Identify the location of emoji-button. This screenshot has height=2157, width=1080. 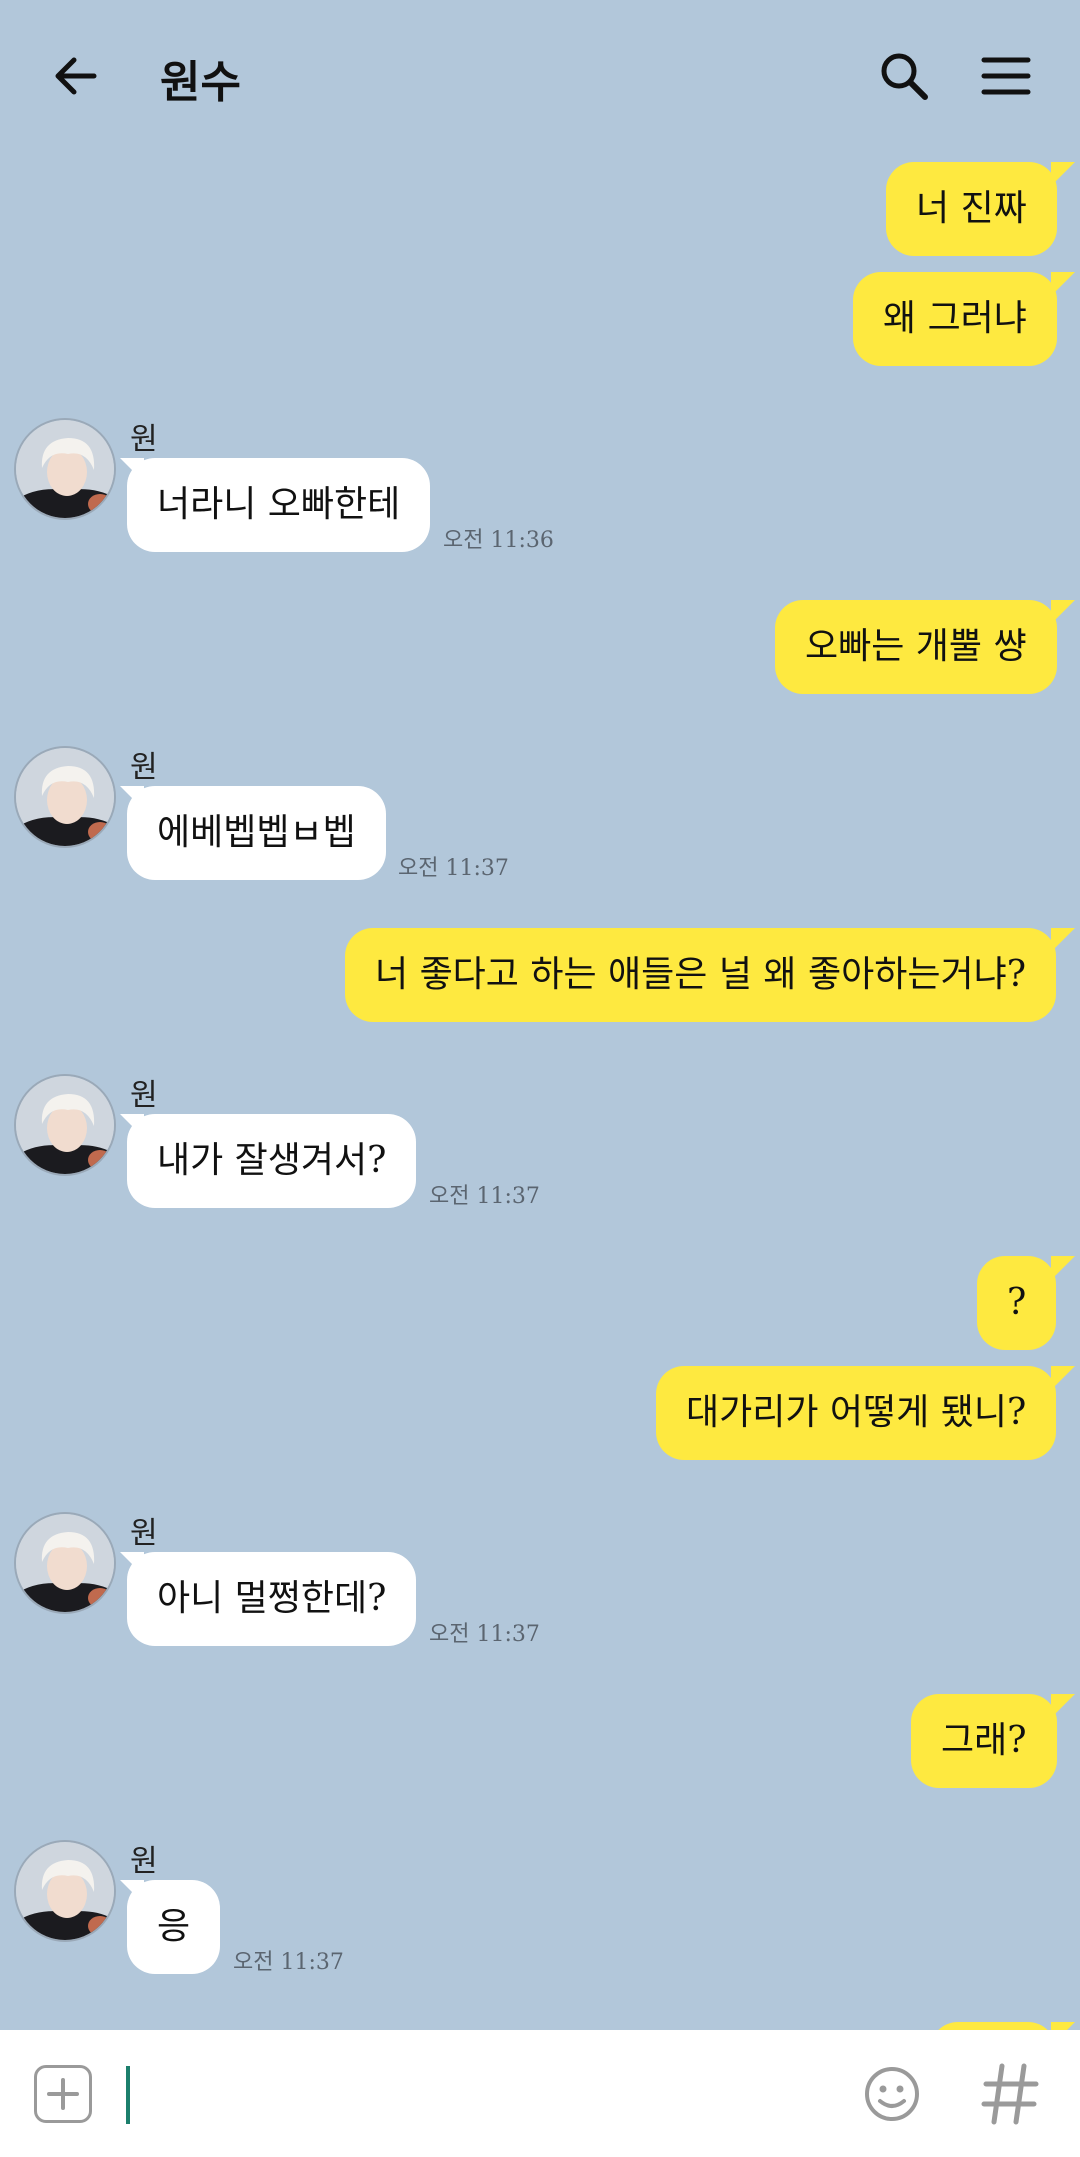
(892, 2094).